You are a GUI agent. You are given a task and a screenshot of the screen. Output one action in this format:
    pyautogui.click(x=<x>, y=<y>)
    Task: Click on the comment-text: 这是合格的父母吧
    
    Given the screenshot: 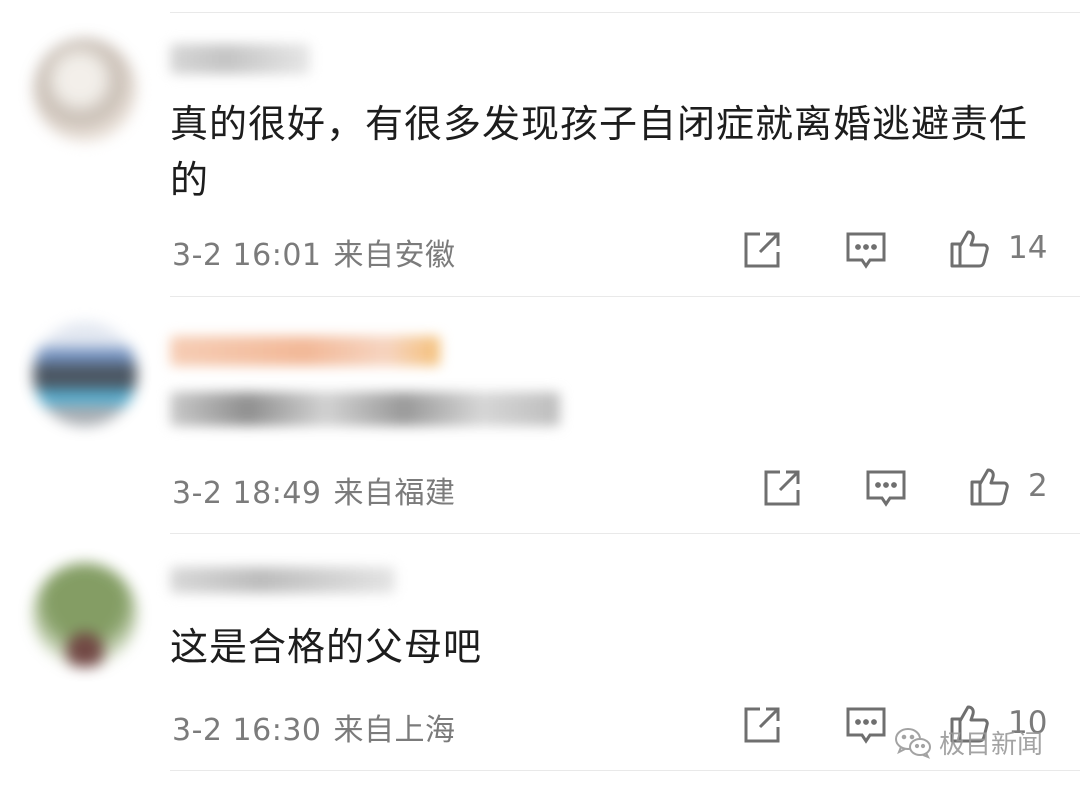 What is the action you would take?
    pyautogui.click(x=326, y=647)
    